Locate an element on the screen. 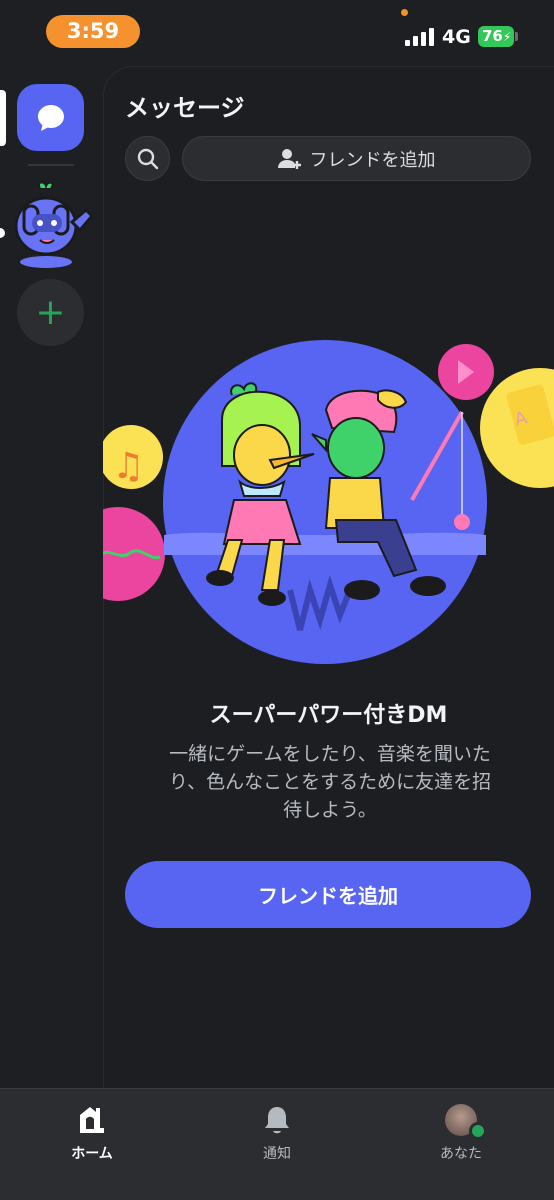  battery-level: 76 is located at coordinates (492, 36).